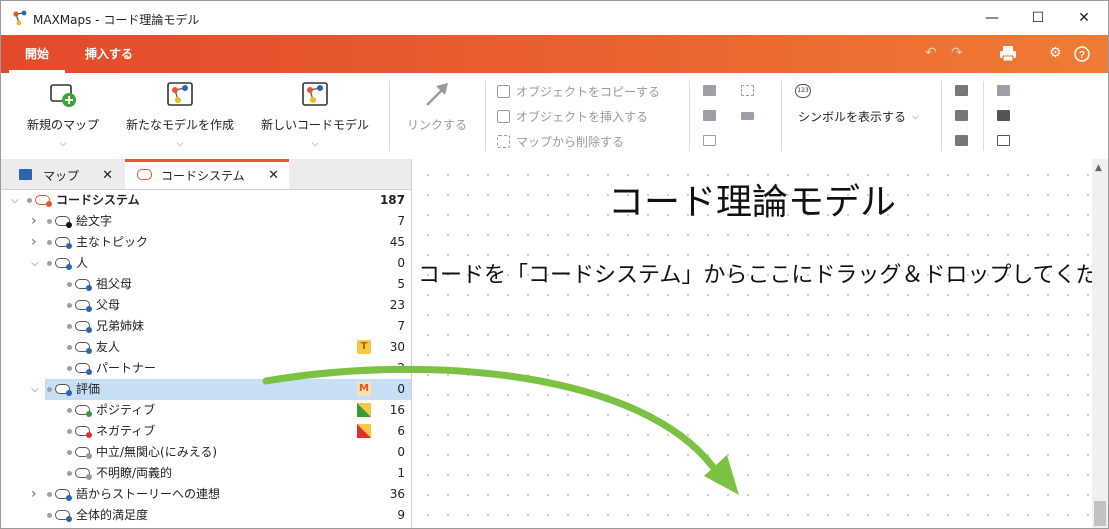 The height and width of the screenshot is (529, 1109). What do you see at coordinates (315, 114) in the screenshot?
I see `new-code-model-button: 新しいコードモデル ⌵` at bounding box center [315, 114].